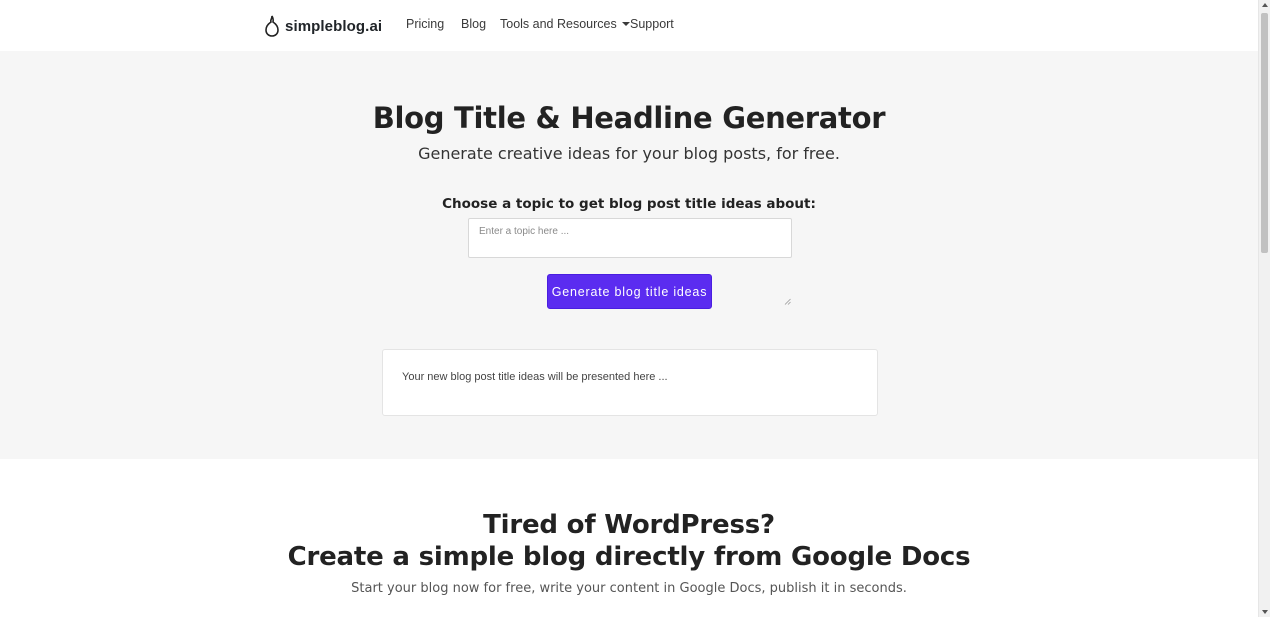 The height and width of the screenshot is (617, 1270). Describe the element at coordinates (629, 118) in the screenshot. I see `page-title: Blog Title & Headline Generator` at that location.